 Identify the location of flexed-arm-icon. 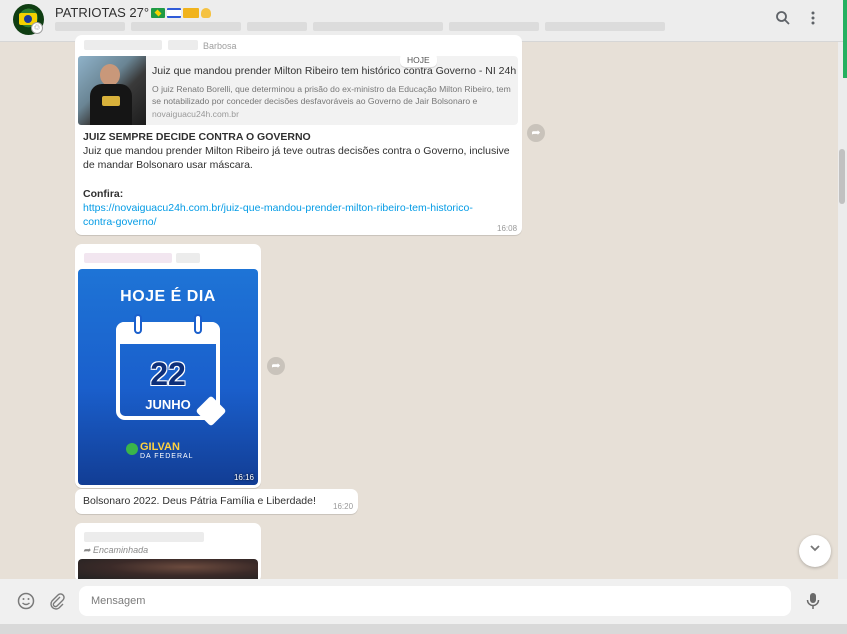
(206, 13).